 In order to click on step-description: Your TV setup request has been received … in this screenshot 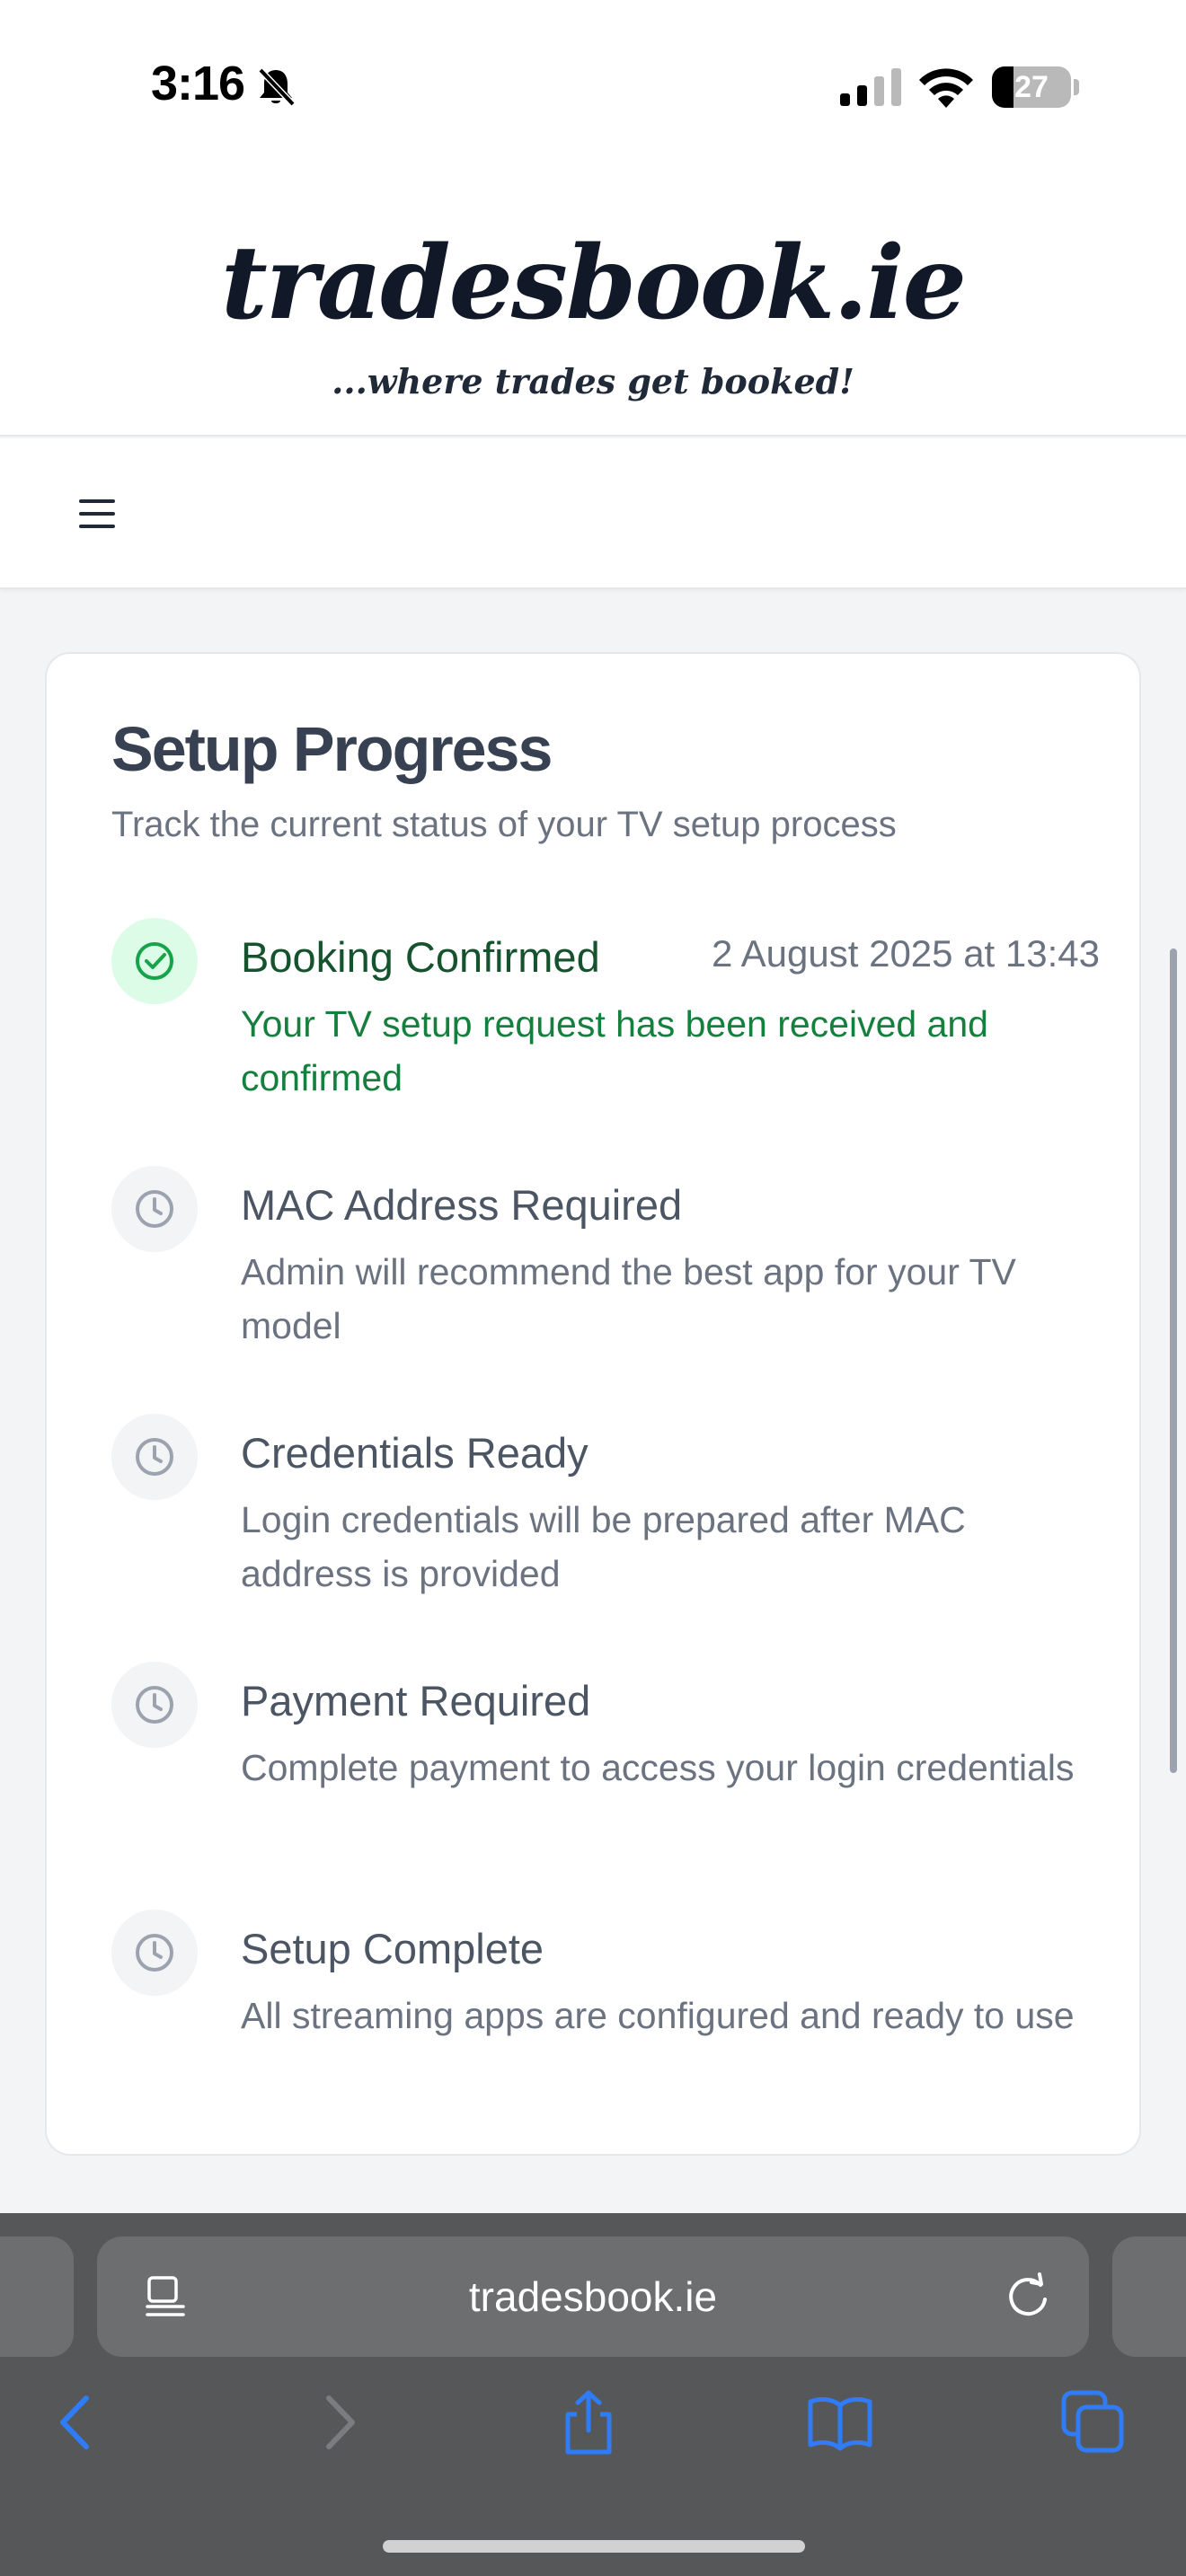, I will do `click(614, 1050)`.